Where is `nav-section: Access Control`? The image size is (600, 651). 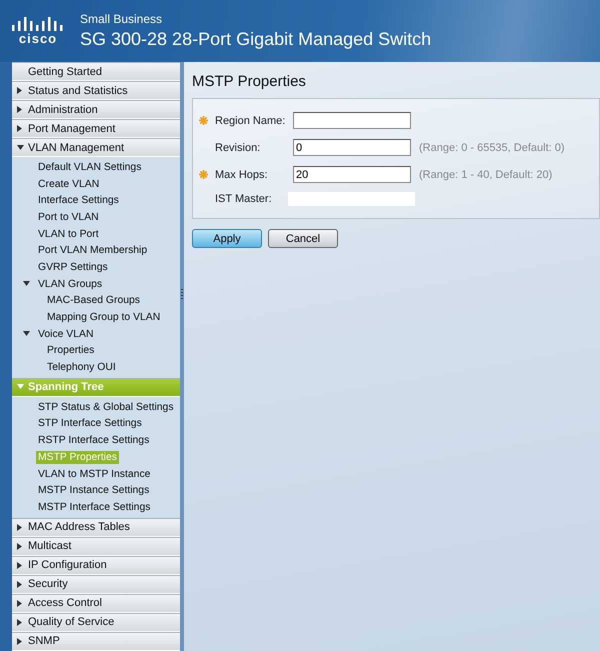 nav-section: Access Control is located at coordinates (96, 603).